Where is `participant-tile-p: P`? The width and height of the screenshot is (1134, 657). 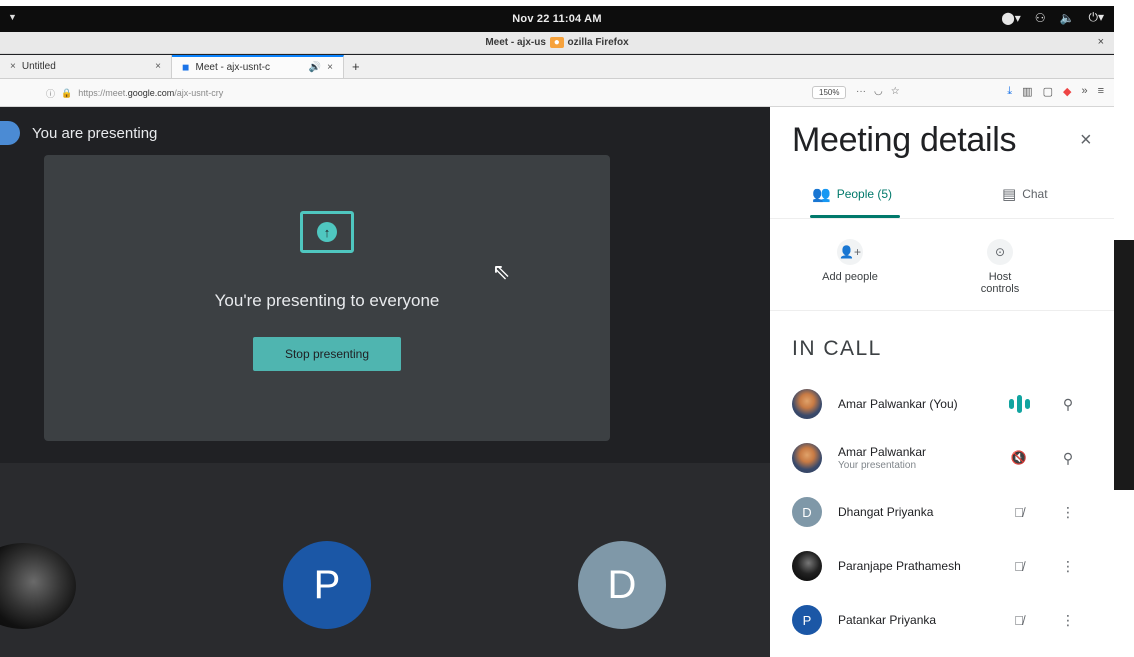 participant-tile-p: P is located at coordinates (327, 585).